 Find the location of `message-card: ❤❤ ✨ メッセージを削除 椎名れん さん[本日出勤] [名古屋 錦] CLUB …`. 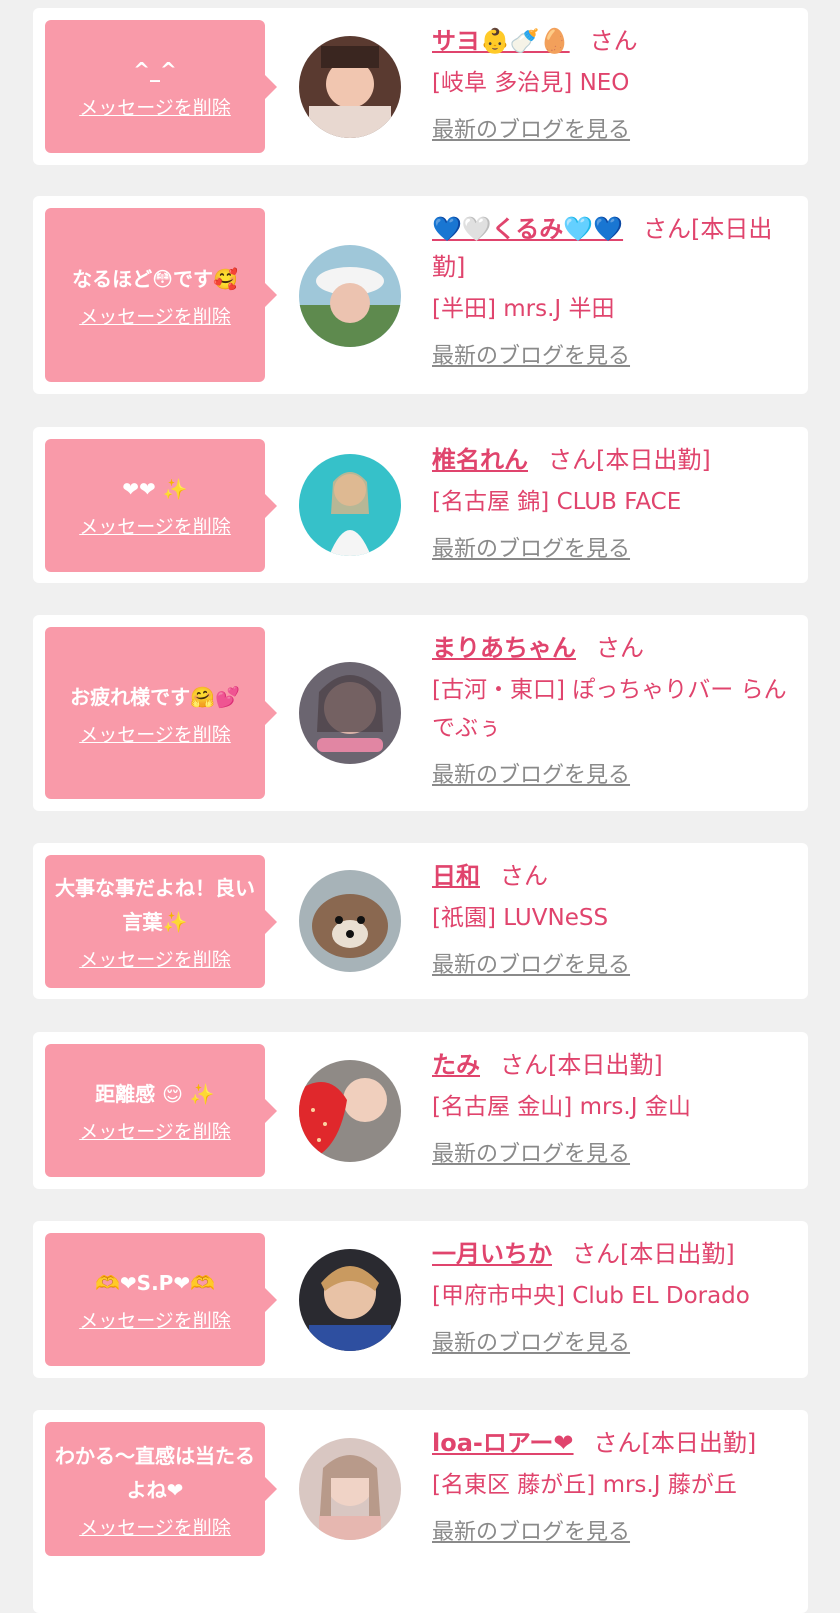

message-card: ❤❤ ✨ メッセージを削除 椎名れん さん[本日出勤] [名古屋 錦] CLUB … is located at coordinates (420, 505).